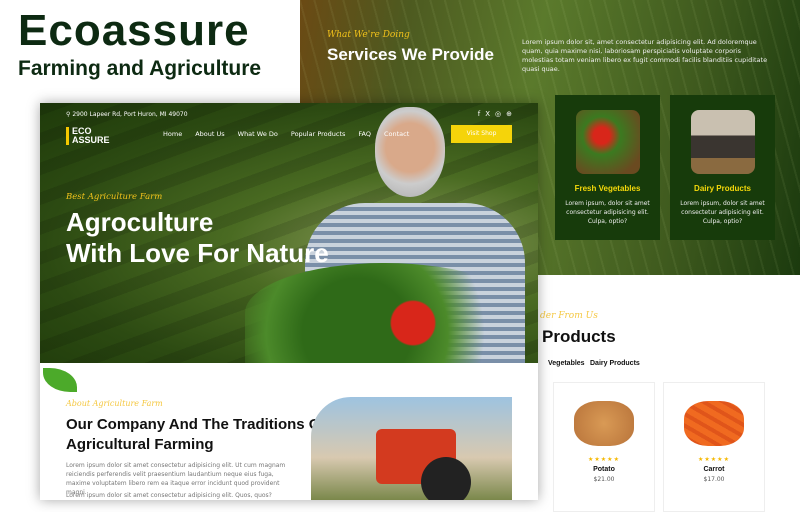  What do you see at coordinates (615, 363) in the screenshot?
I see `tab-dairy-products: Dairy Products` at bounding box center [615, 363].